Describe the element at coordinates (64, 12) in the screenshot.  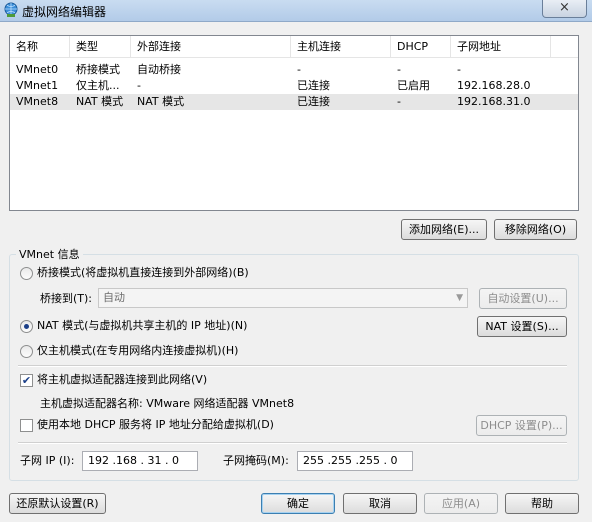
I see `window-title: 虚拟网络编辑器` at that location.